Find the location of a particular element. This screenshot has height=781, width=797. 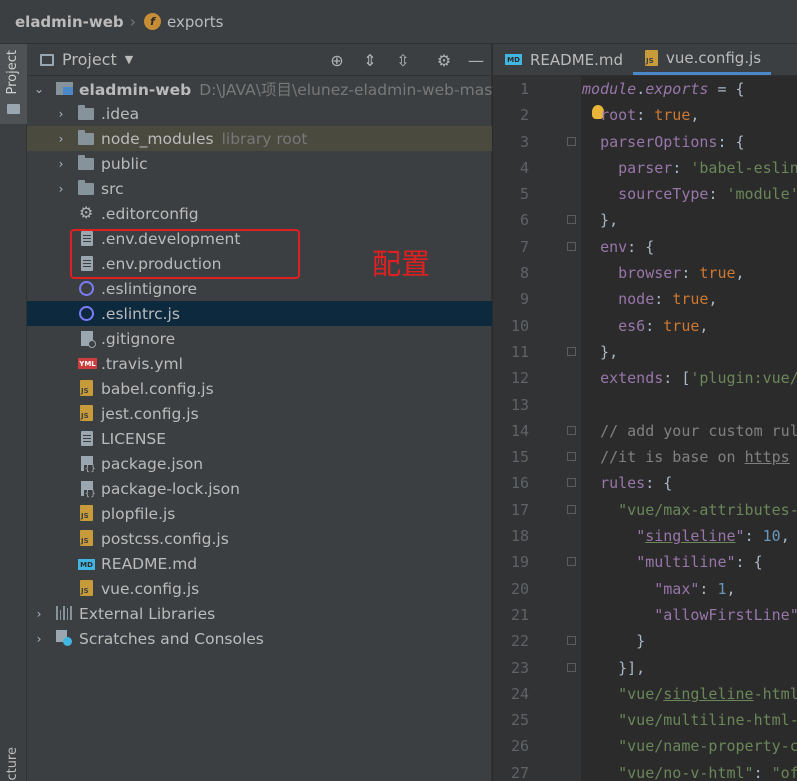

code-line: 23 }], is located at coordinates (645, 668).